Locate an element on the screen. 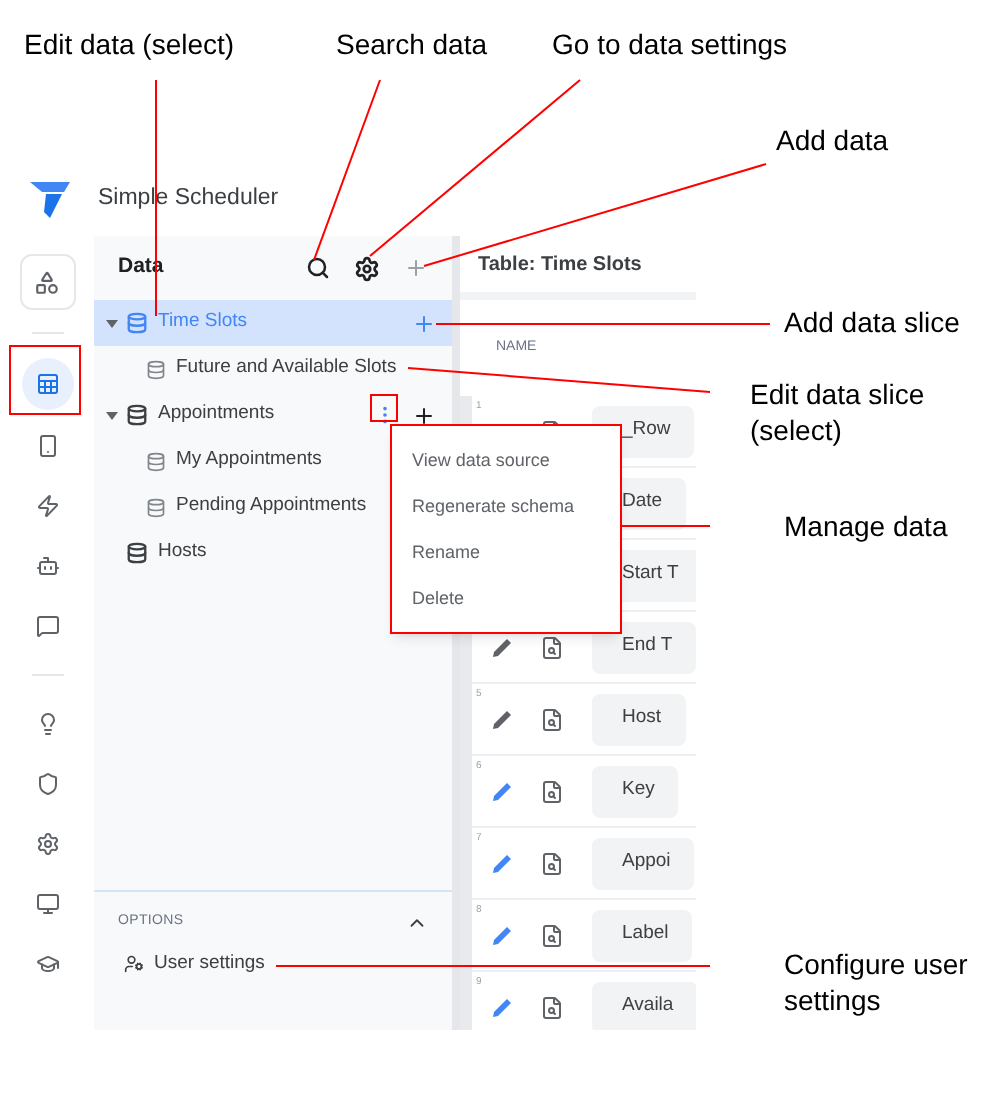  callout-label: Configure user settings is located at coordinates (877, 982).